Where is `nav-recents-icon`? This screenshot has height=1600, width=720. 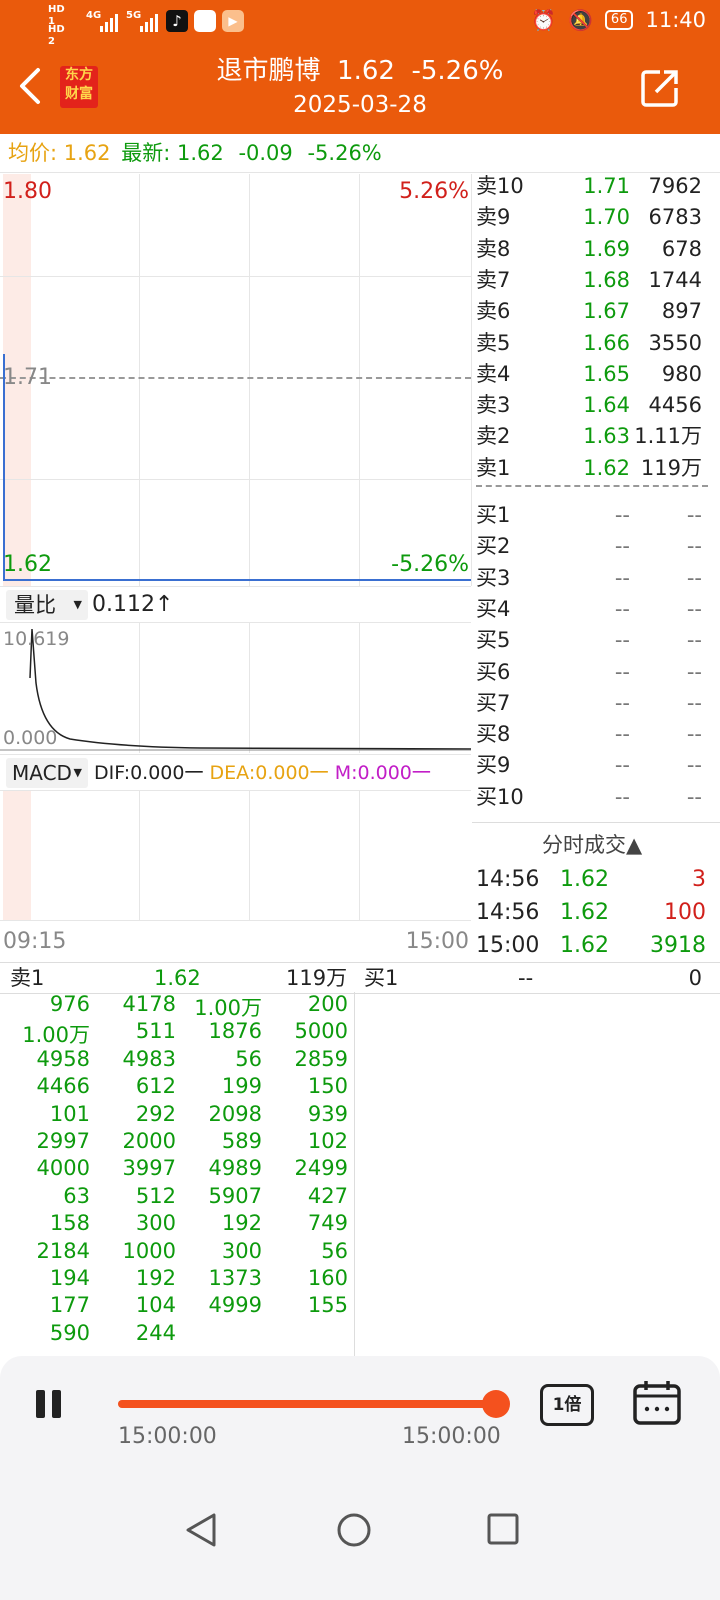
nav-recents-icon is located at coordinates (503, 1529).